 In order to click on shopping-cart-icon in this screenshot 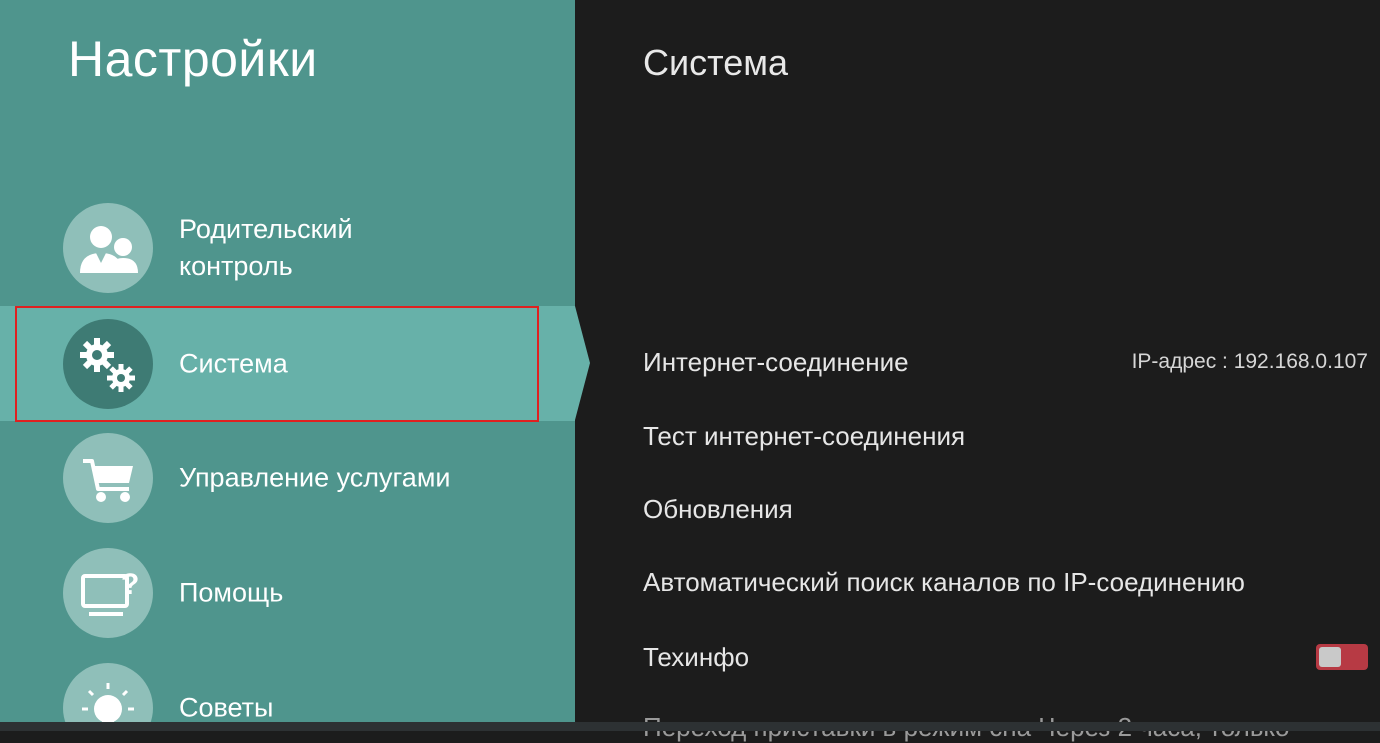, I will do `click(108, 477)`.